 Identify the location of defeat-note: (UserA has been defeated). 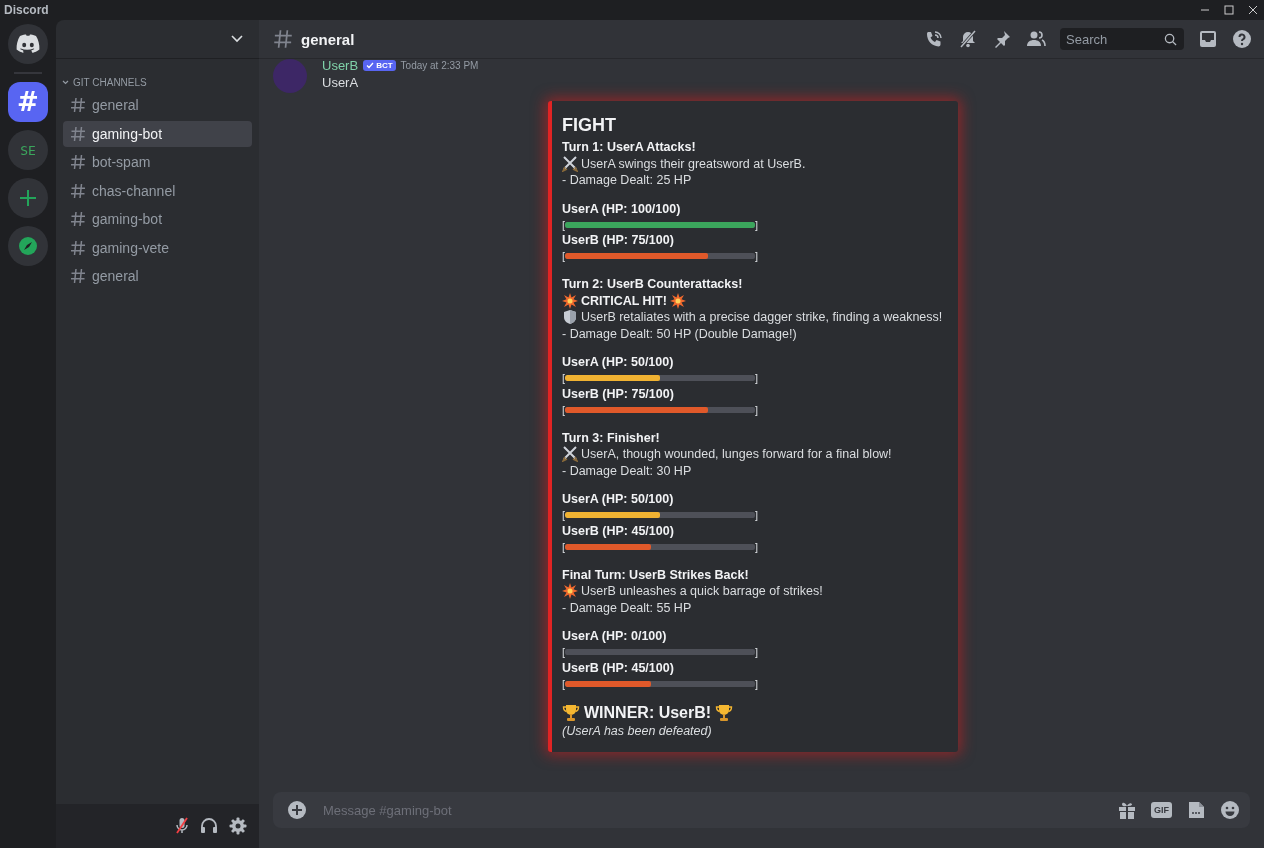
(637, 732).